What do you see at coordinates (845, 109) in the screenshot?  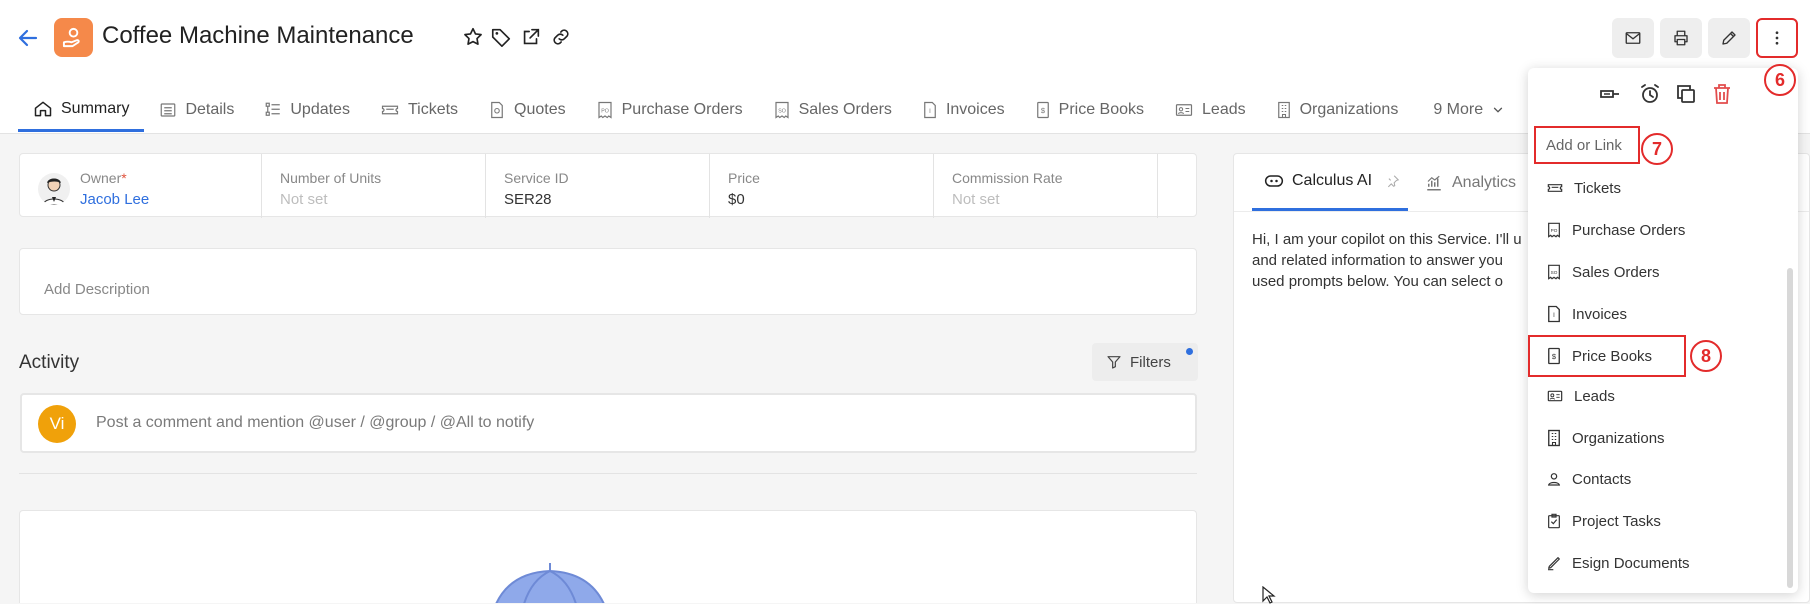 I see `tab-label: Sales Orders` at bounding box center [845, 109].